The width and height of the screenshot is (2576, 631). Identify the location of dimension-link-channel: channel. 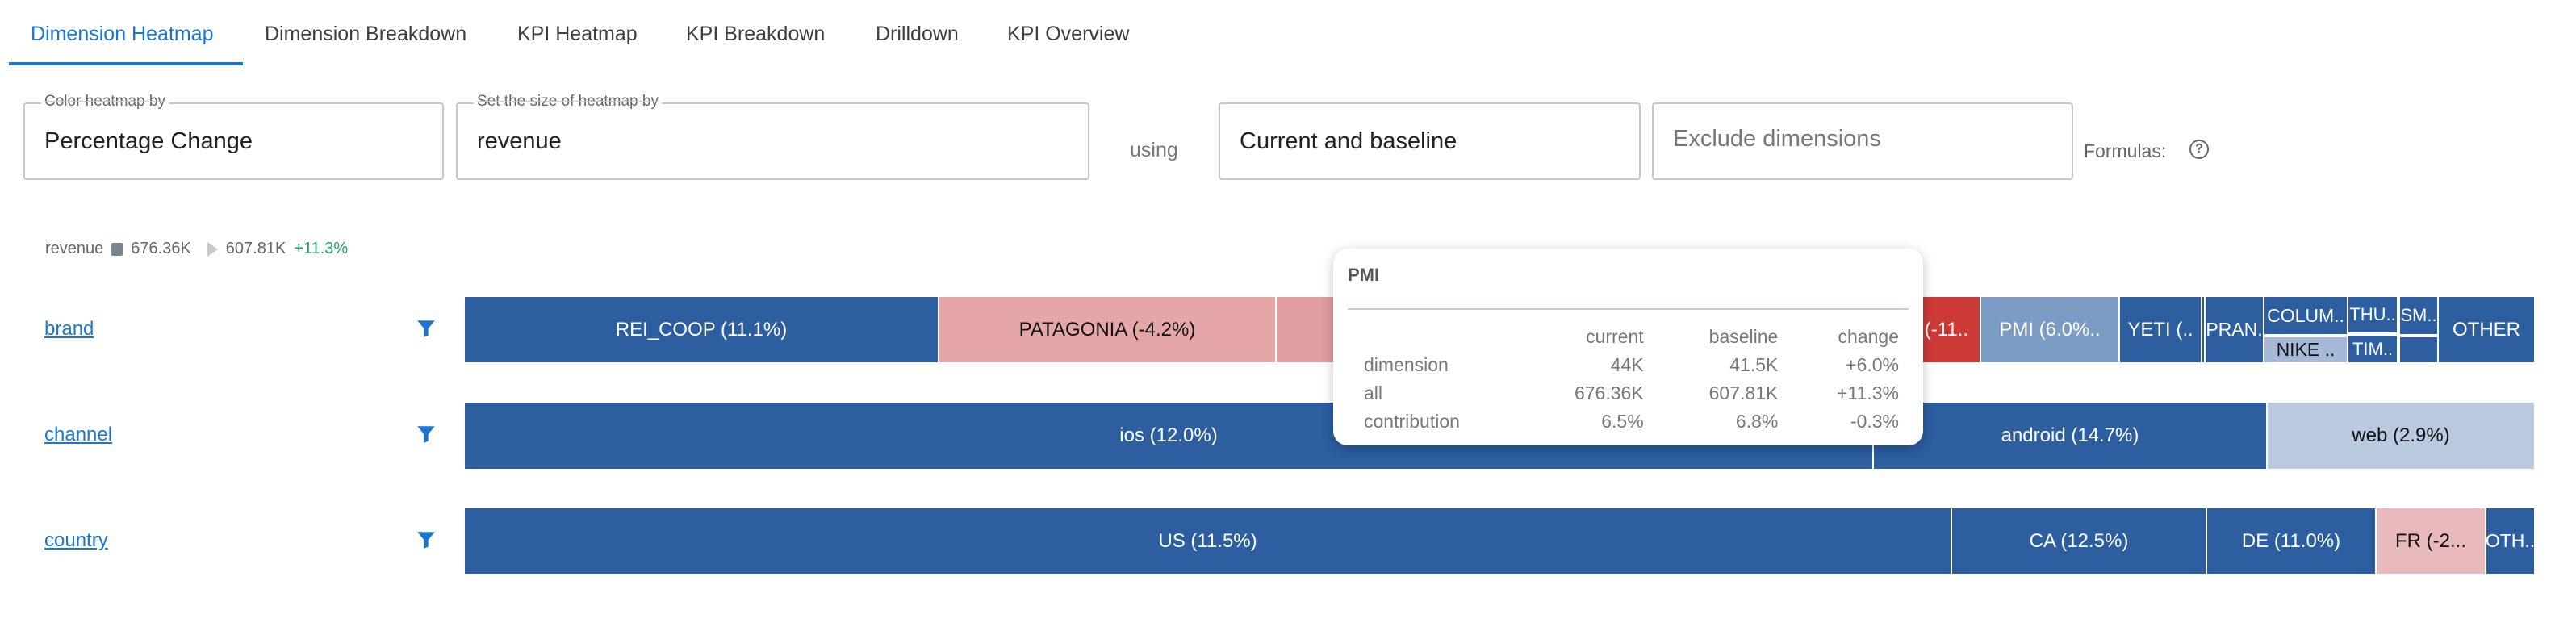
(78, 435).